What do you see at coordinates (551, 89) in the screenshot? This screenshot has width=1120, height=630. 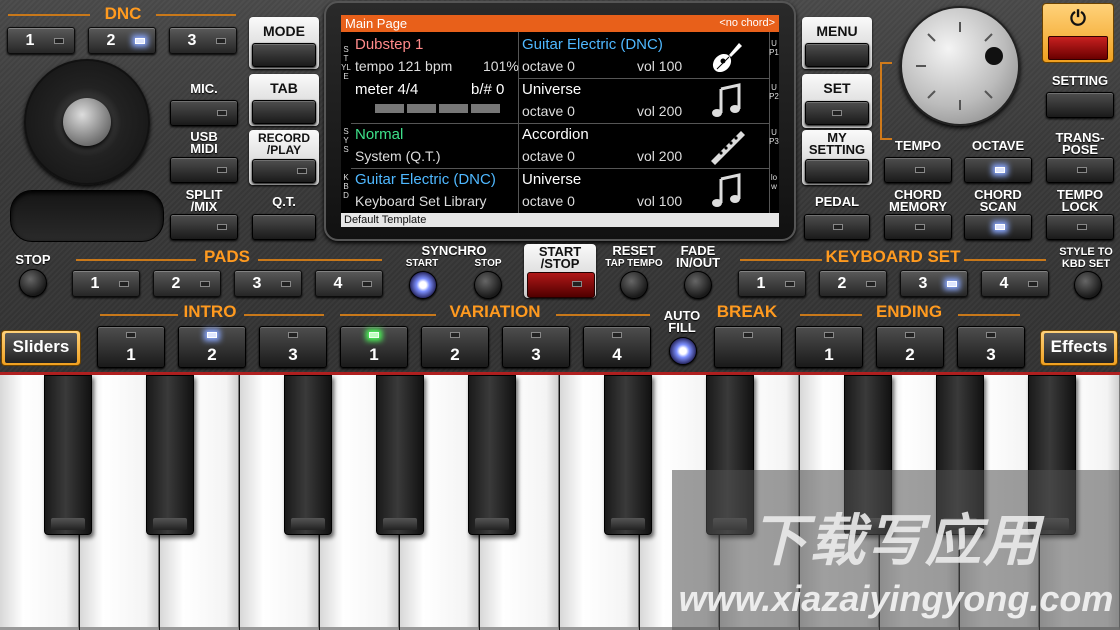 I see `up2-voice: Universe` at bounding box center [551, 89].